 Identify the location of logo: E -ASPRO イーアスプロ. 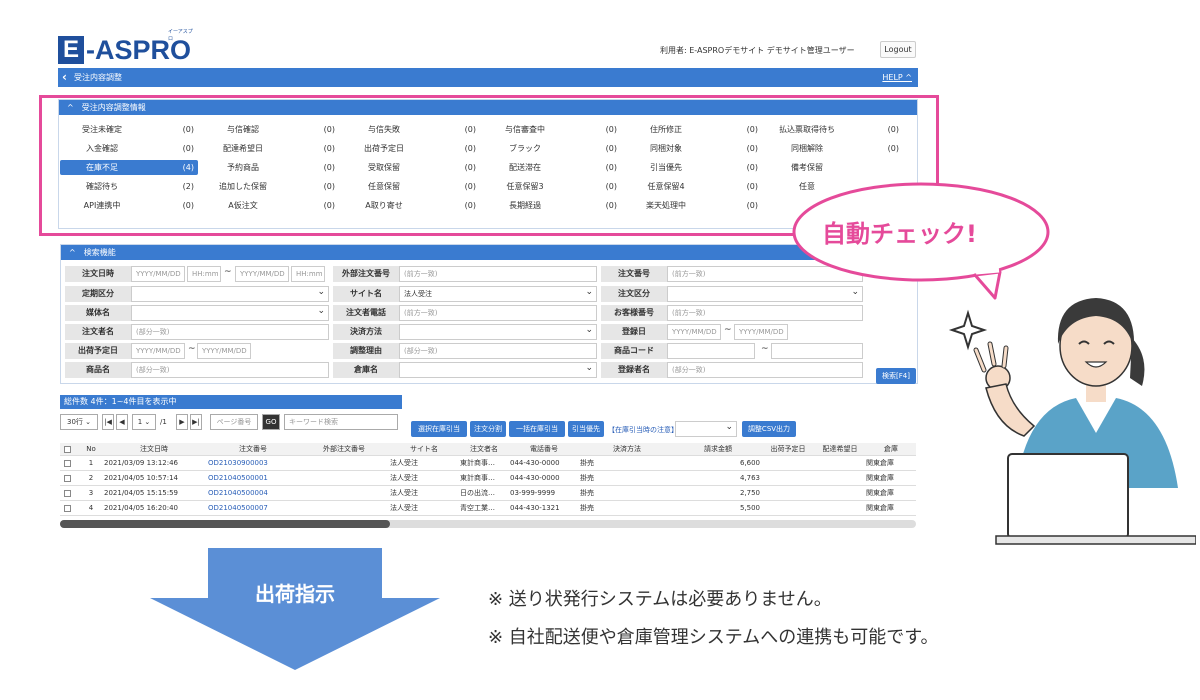
(126, 47).